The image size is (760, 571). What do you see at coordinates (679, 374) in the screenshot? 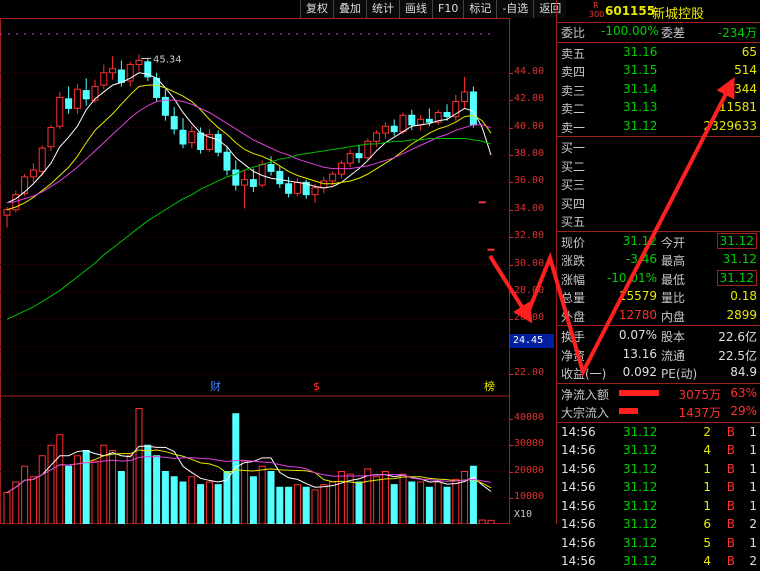
I see `pe-label: PE(动)` at bounding box center [679, 374].